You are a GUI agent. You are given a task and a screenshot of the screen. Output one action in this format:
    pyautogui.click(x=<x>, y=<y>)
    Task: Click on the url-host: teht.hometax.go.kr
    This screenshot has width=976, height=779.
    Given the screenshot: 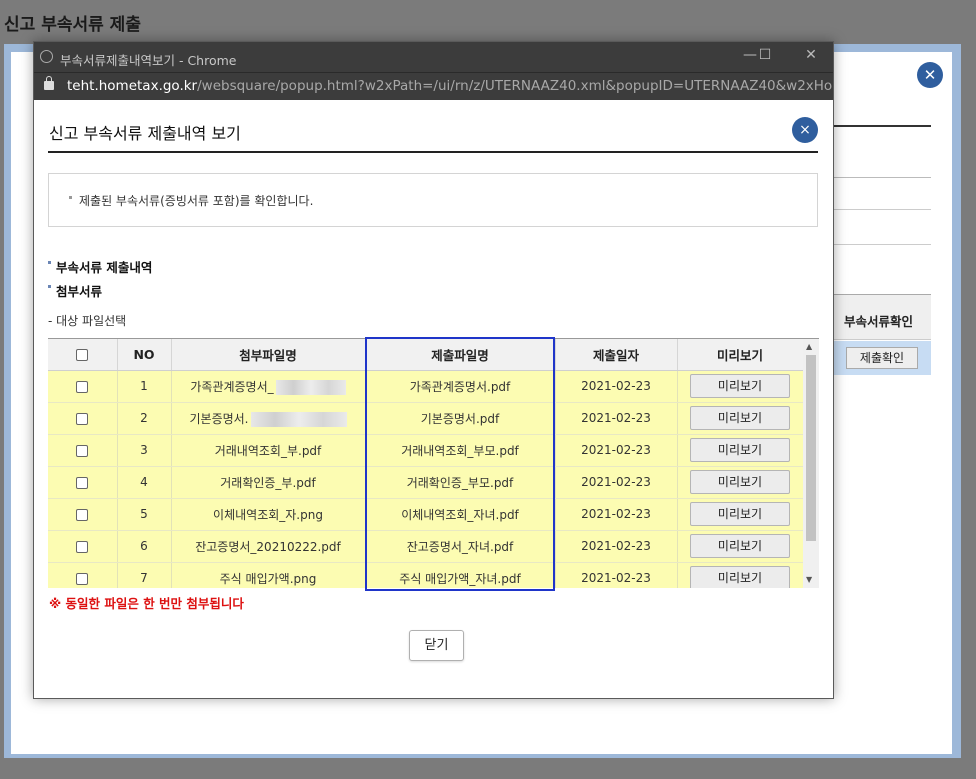 What is the action you would take?
    pyautogui.click(x=132, y=86)
    